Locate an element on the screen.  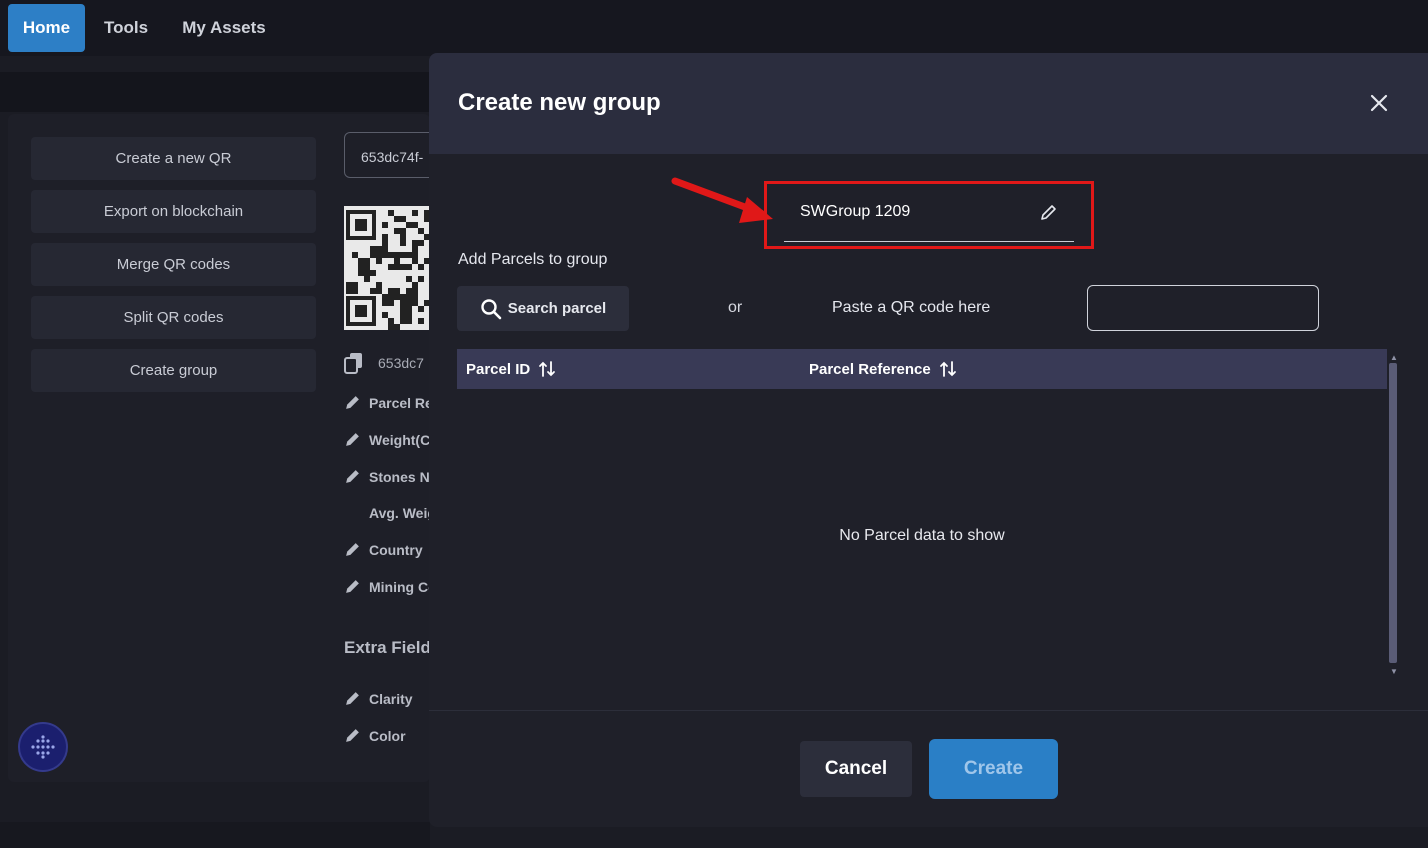
search-parcel-label: Search parcel is located at coordinates (557, 308).